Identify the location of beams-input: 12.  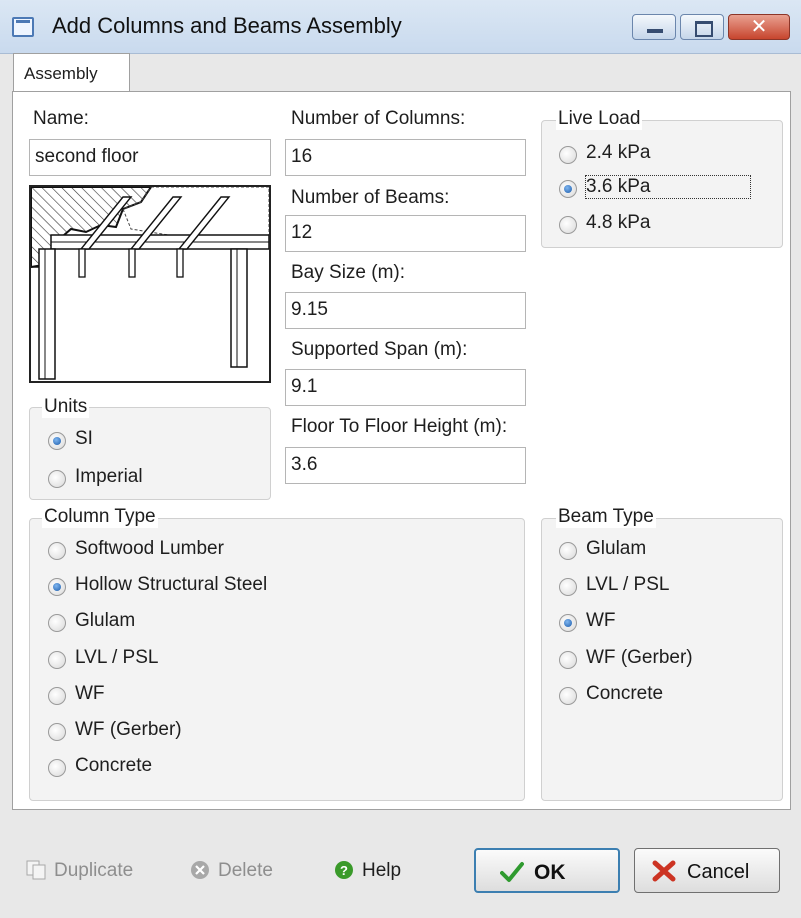
(405, 233).